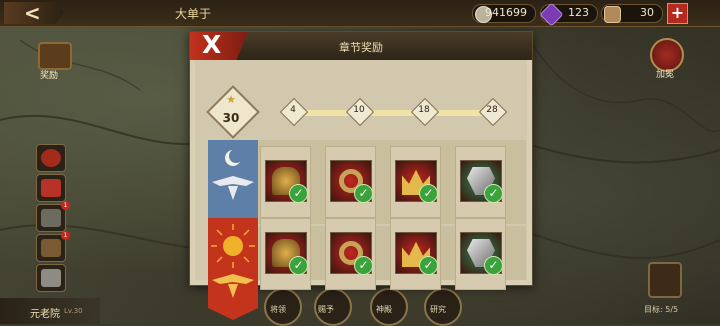 Image resolution: width=720 pixels, height=326 pixels. I want to click on crown-icon, so click(51, 188).